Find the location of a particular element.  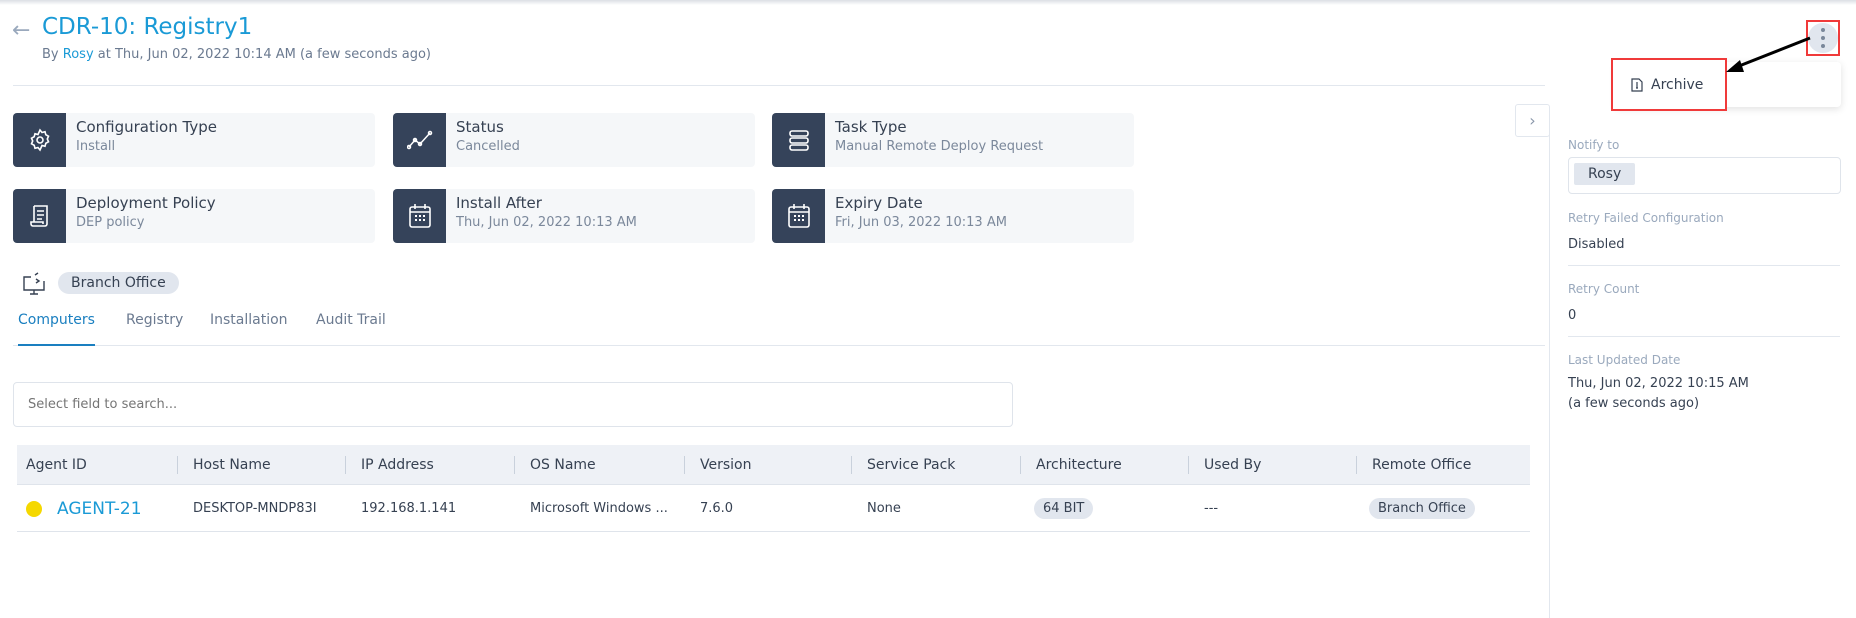

collapse-sidebar-button: › is located at coordinates (1532, 120).